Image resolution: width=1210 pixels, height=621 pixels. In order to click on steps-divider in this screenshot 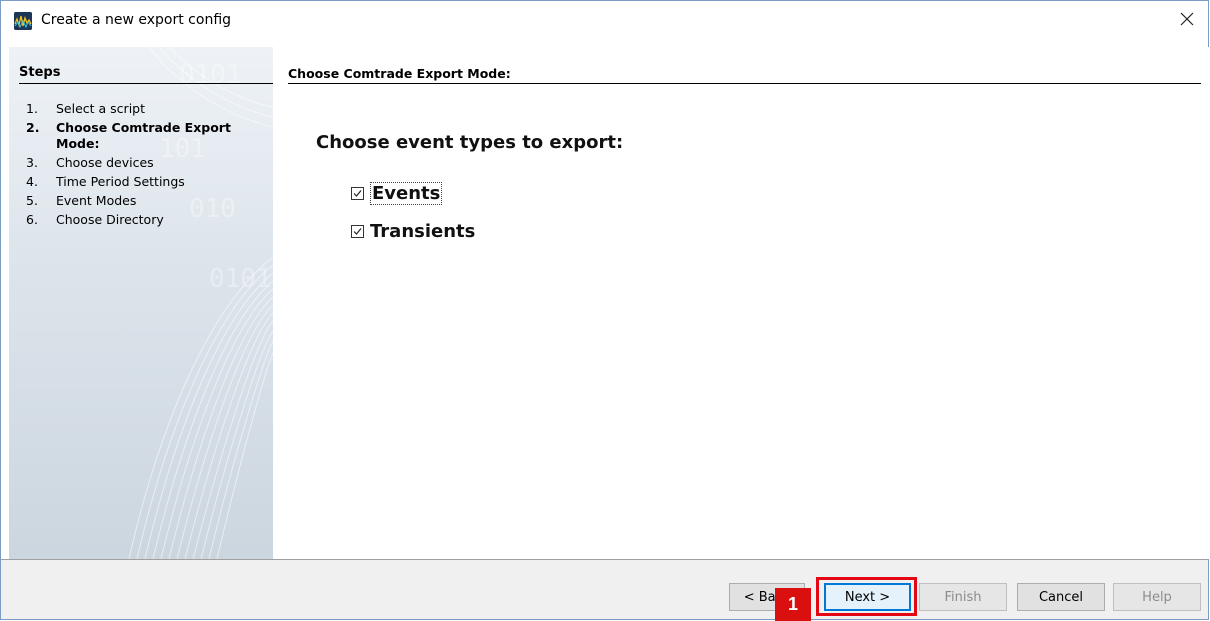, I will do `click(146, 83)`.